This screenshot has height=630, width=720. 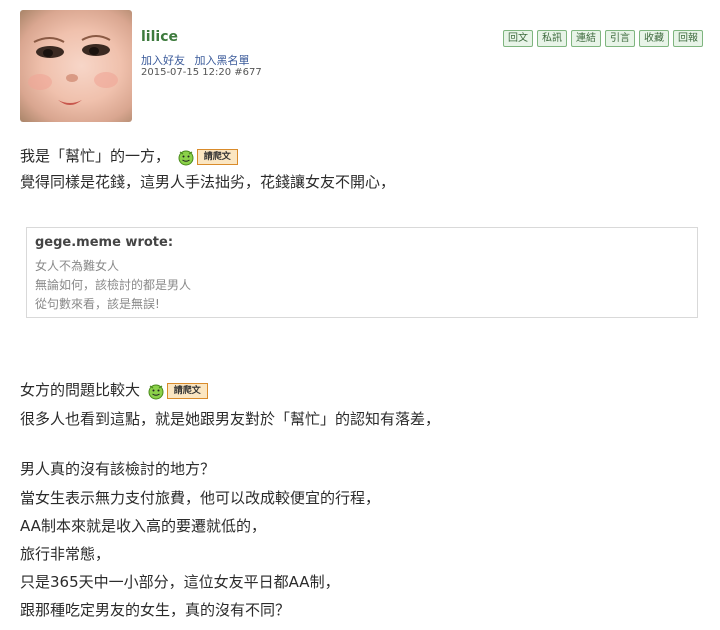 I want to click on quote-button: 引言, so click(x=620, y=38).